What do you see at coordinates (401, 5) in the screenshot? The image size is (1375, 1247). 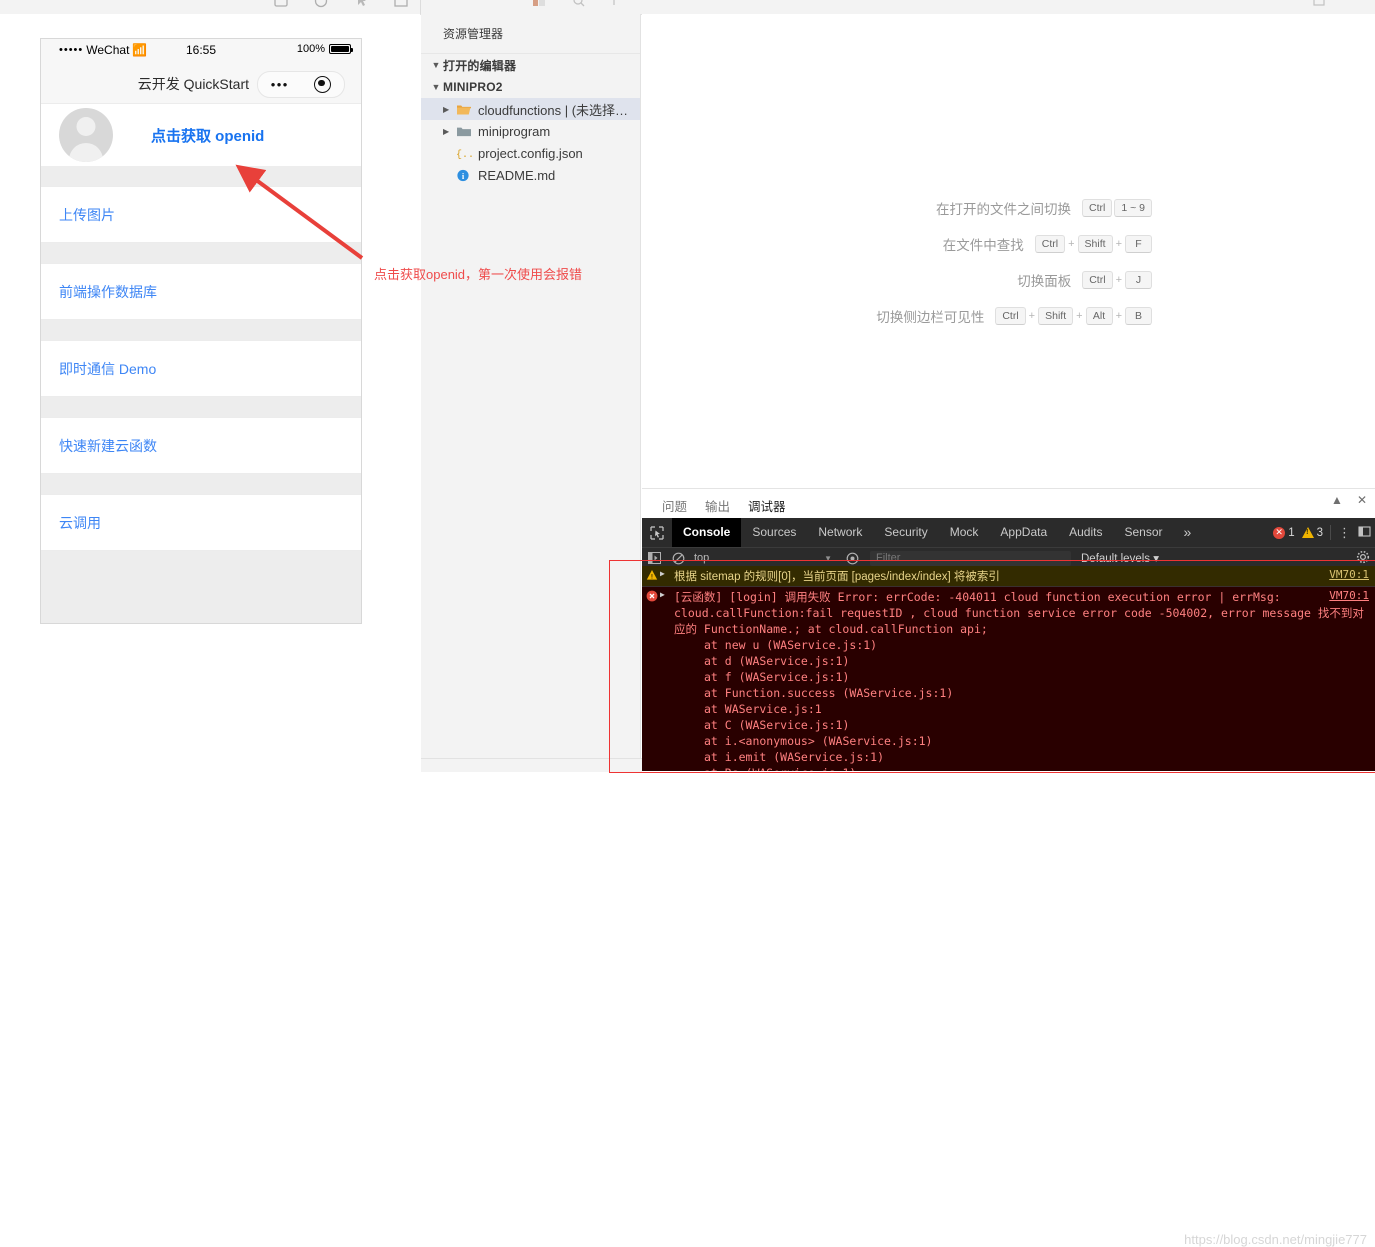 I see `editor-toggle-icon` at bounding box center [401, 5].